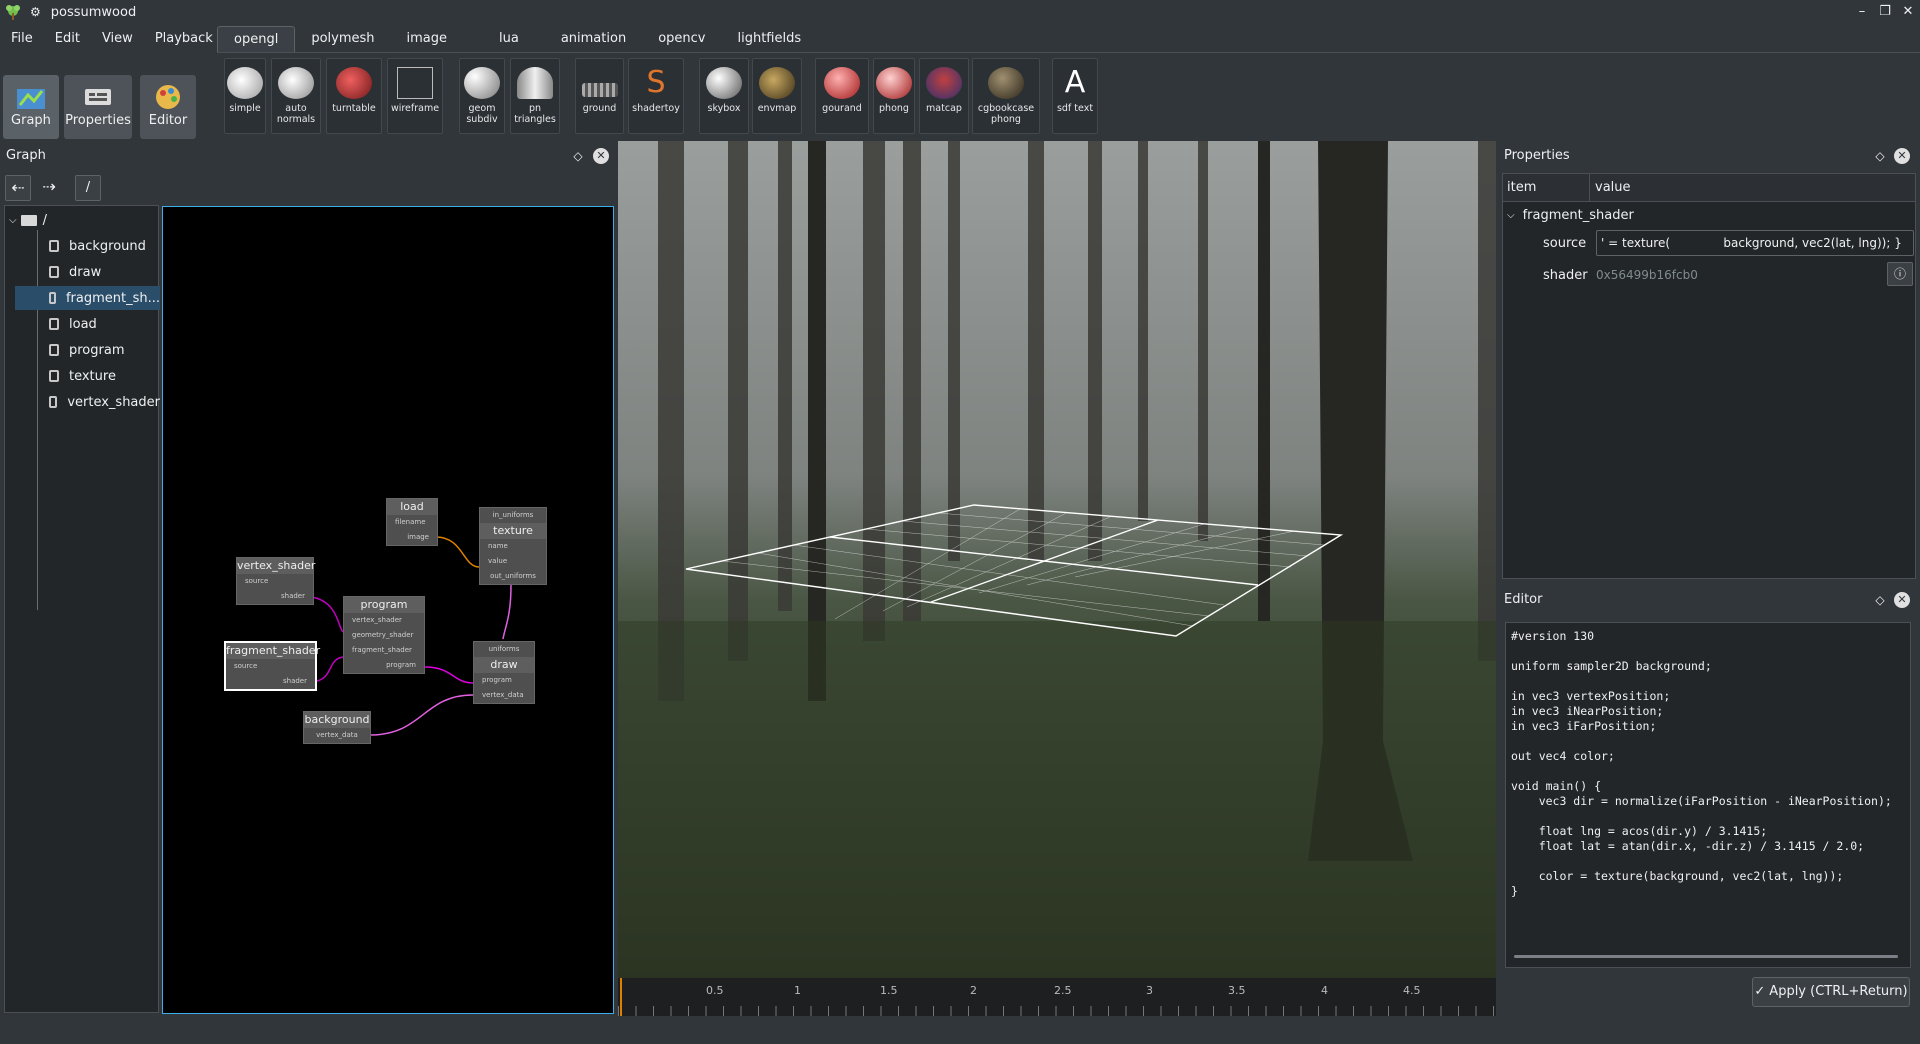 The width and height of the screenshot is (1920, 1044). I want to click on tree-item: load, so click(87, 324).